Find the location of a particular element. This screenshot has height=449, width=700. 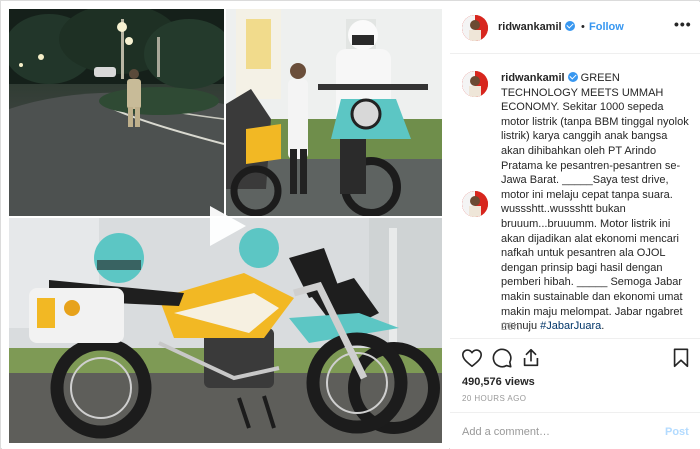

post-username: ridwankamil is located at coordinates (536, 27).